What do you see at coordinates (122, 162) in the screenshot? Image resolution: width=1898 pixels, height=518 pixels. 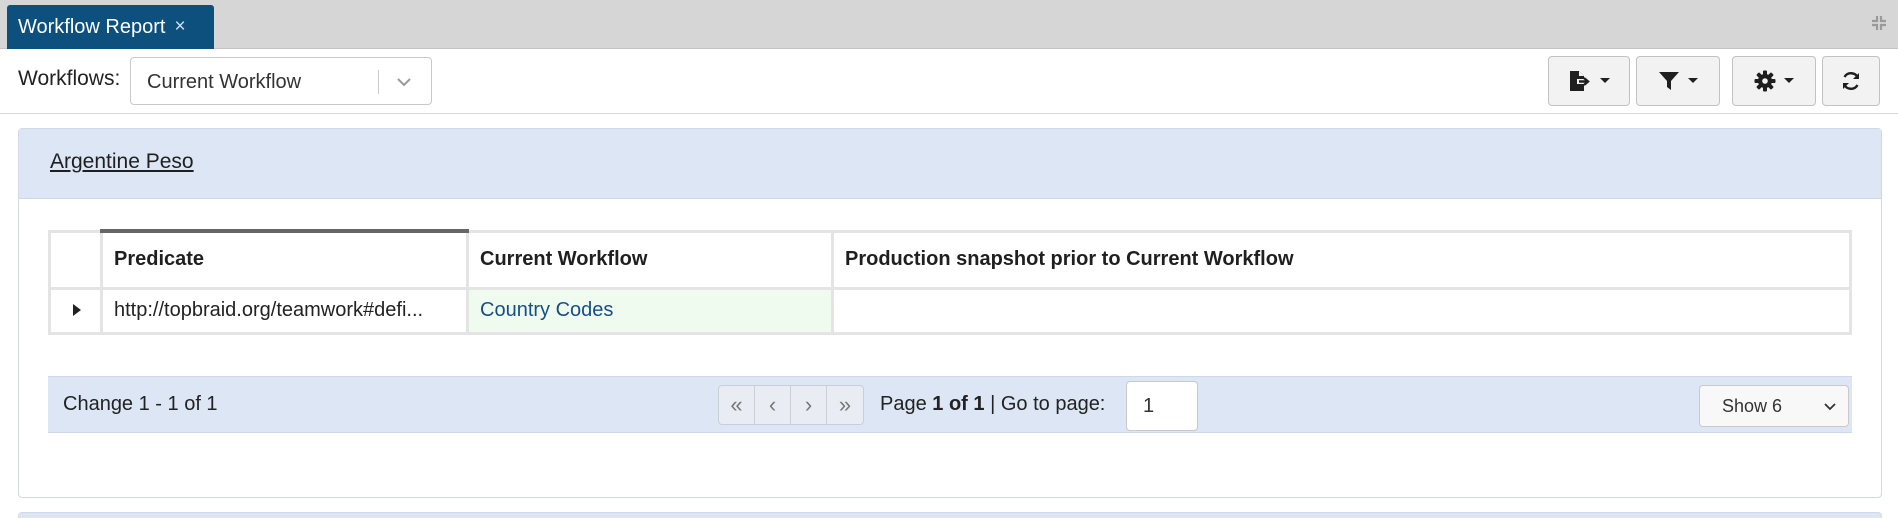 I see `panel-title-link: Argentine Peso` at bounding box center [122, 162].